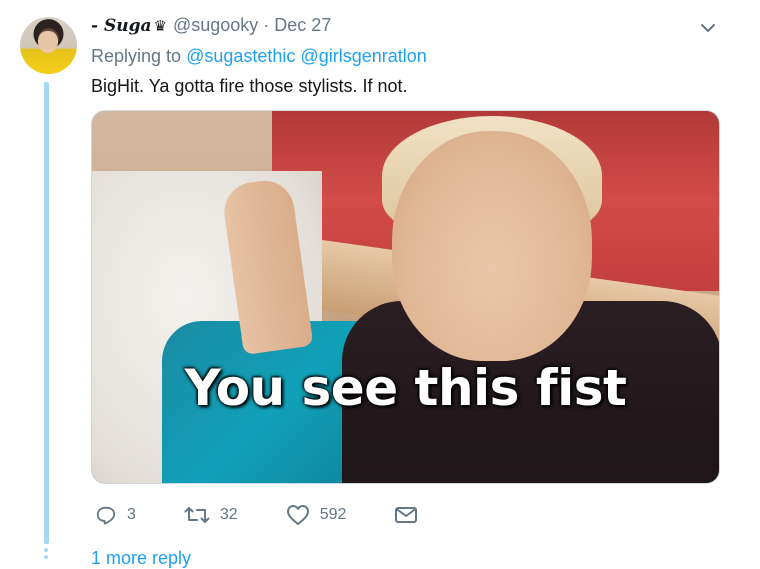 The width and height of the screenshot is (760, 569). I want to click on handle: @sugooky, so click(215, 25).